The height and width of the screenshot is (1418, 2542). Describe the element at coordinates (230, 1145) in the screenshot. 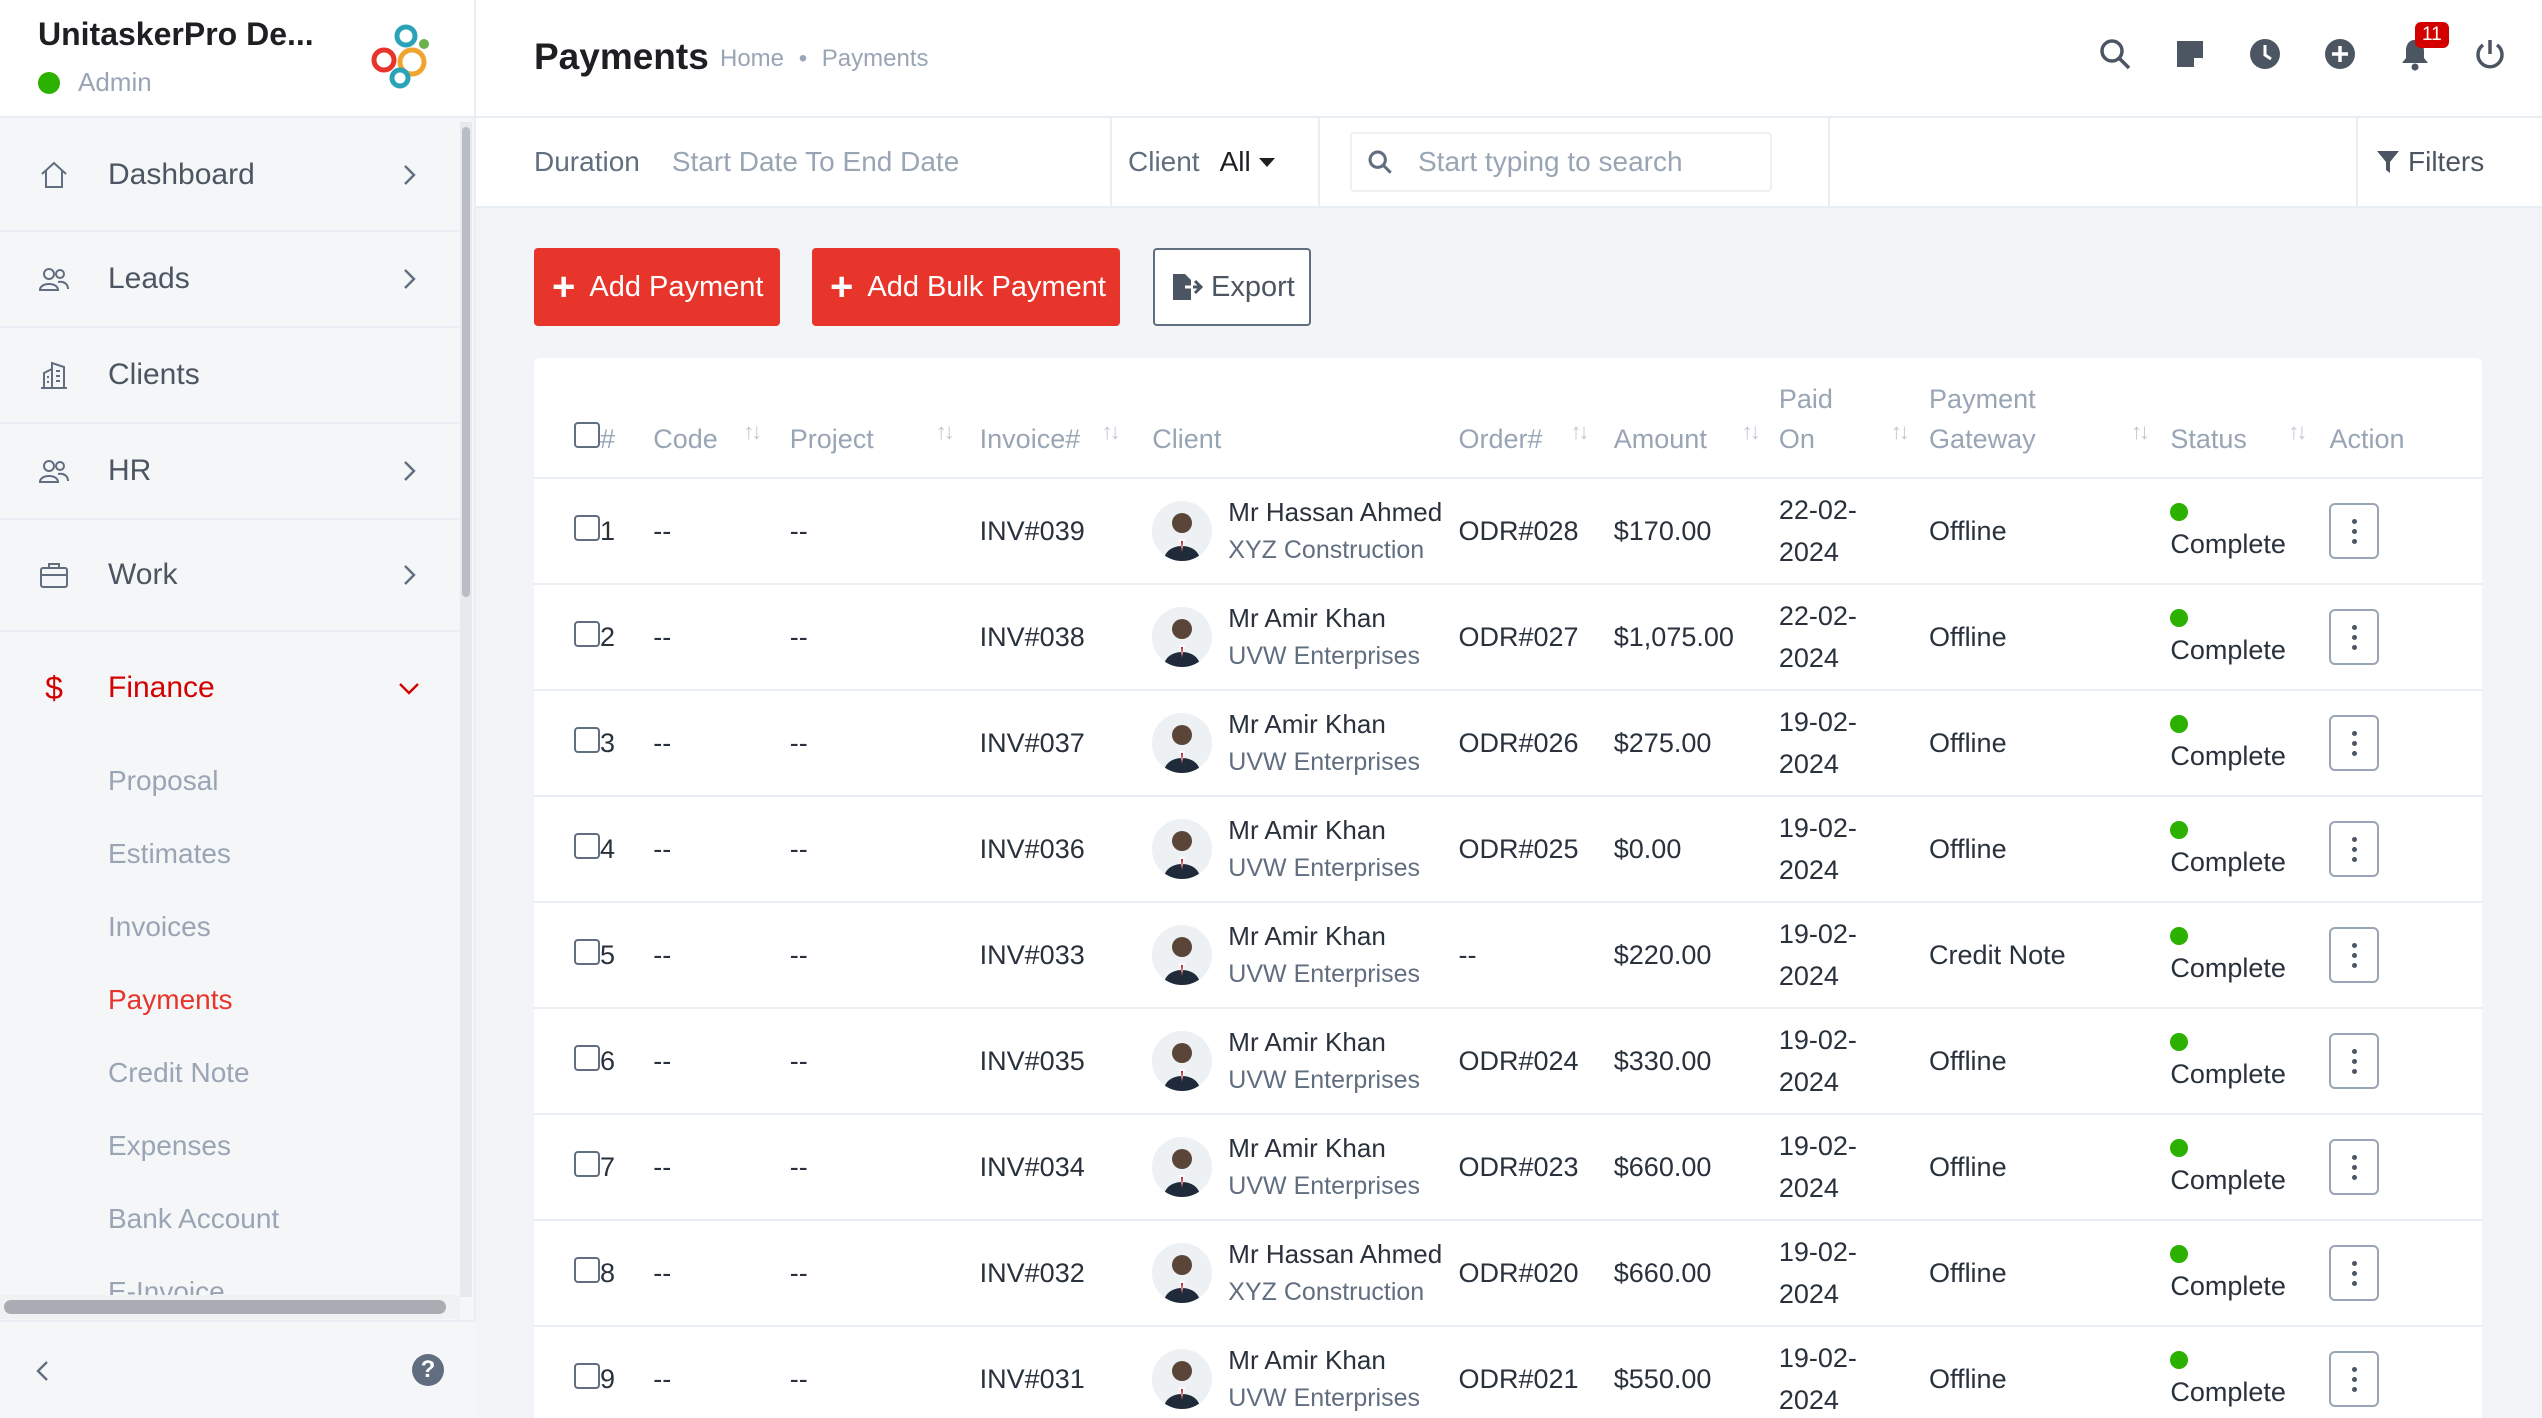

I see `submenu-item-expenses: Expenses` at that location.